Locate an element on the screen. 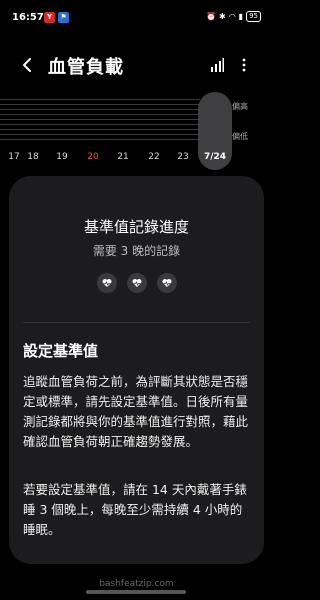 Image resolution: width=320 pixels, height=600 pixels. progress-title: 基準值記錄進度 is located at coordinates (136, 227).